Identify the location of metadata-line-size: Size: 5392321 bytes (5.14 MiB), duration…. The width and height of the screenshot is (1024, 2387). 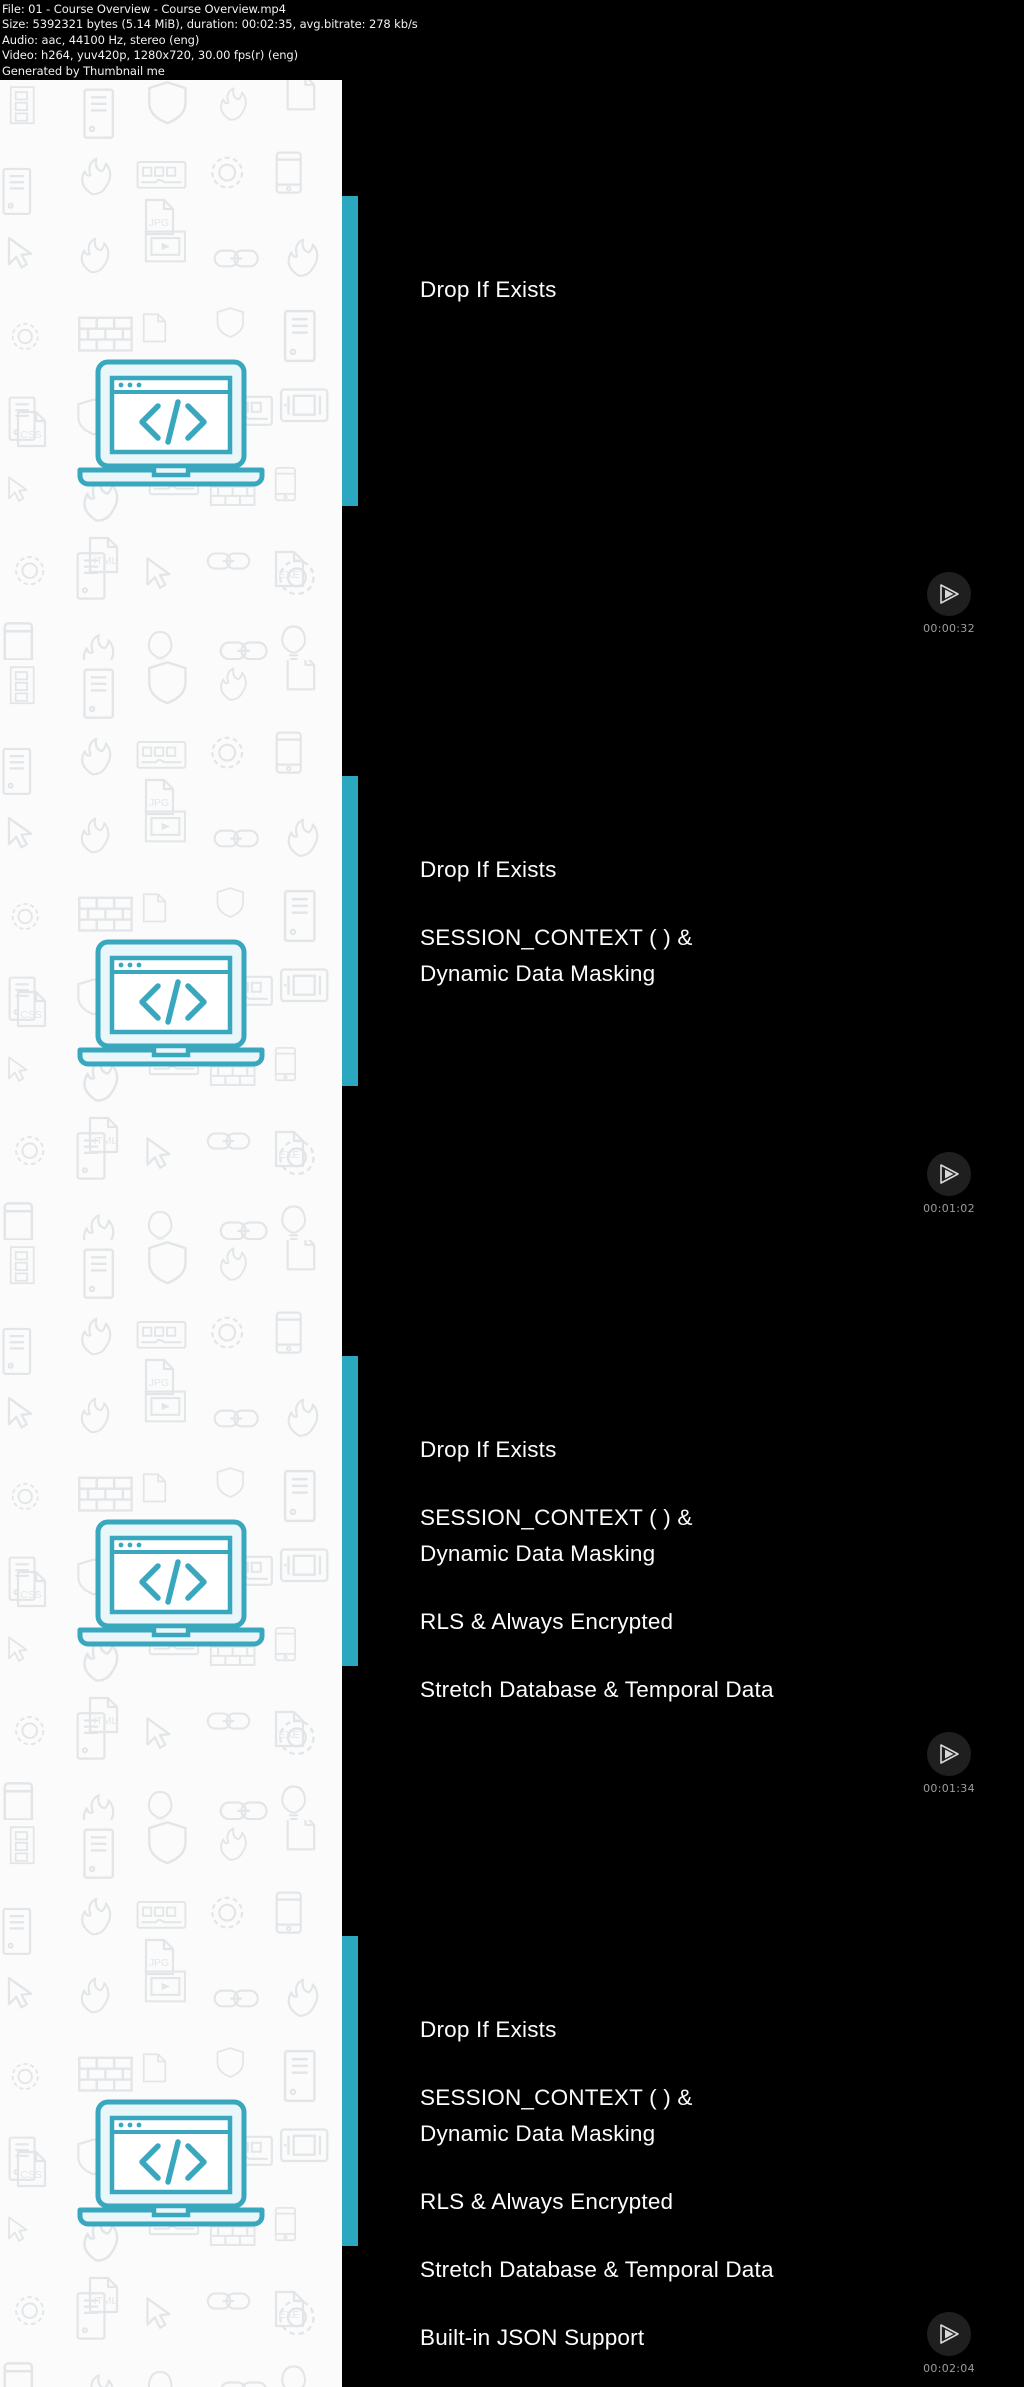
(210, 24).